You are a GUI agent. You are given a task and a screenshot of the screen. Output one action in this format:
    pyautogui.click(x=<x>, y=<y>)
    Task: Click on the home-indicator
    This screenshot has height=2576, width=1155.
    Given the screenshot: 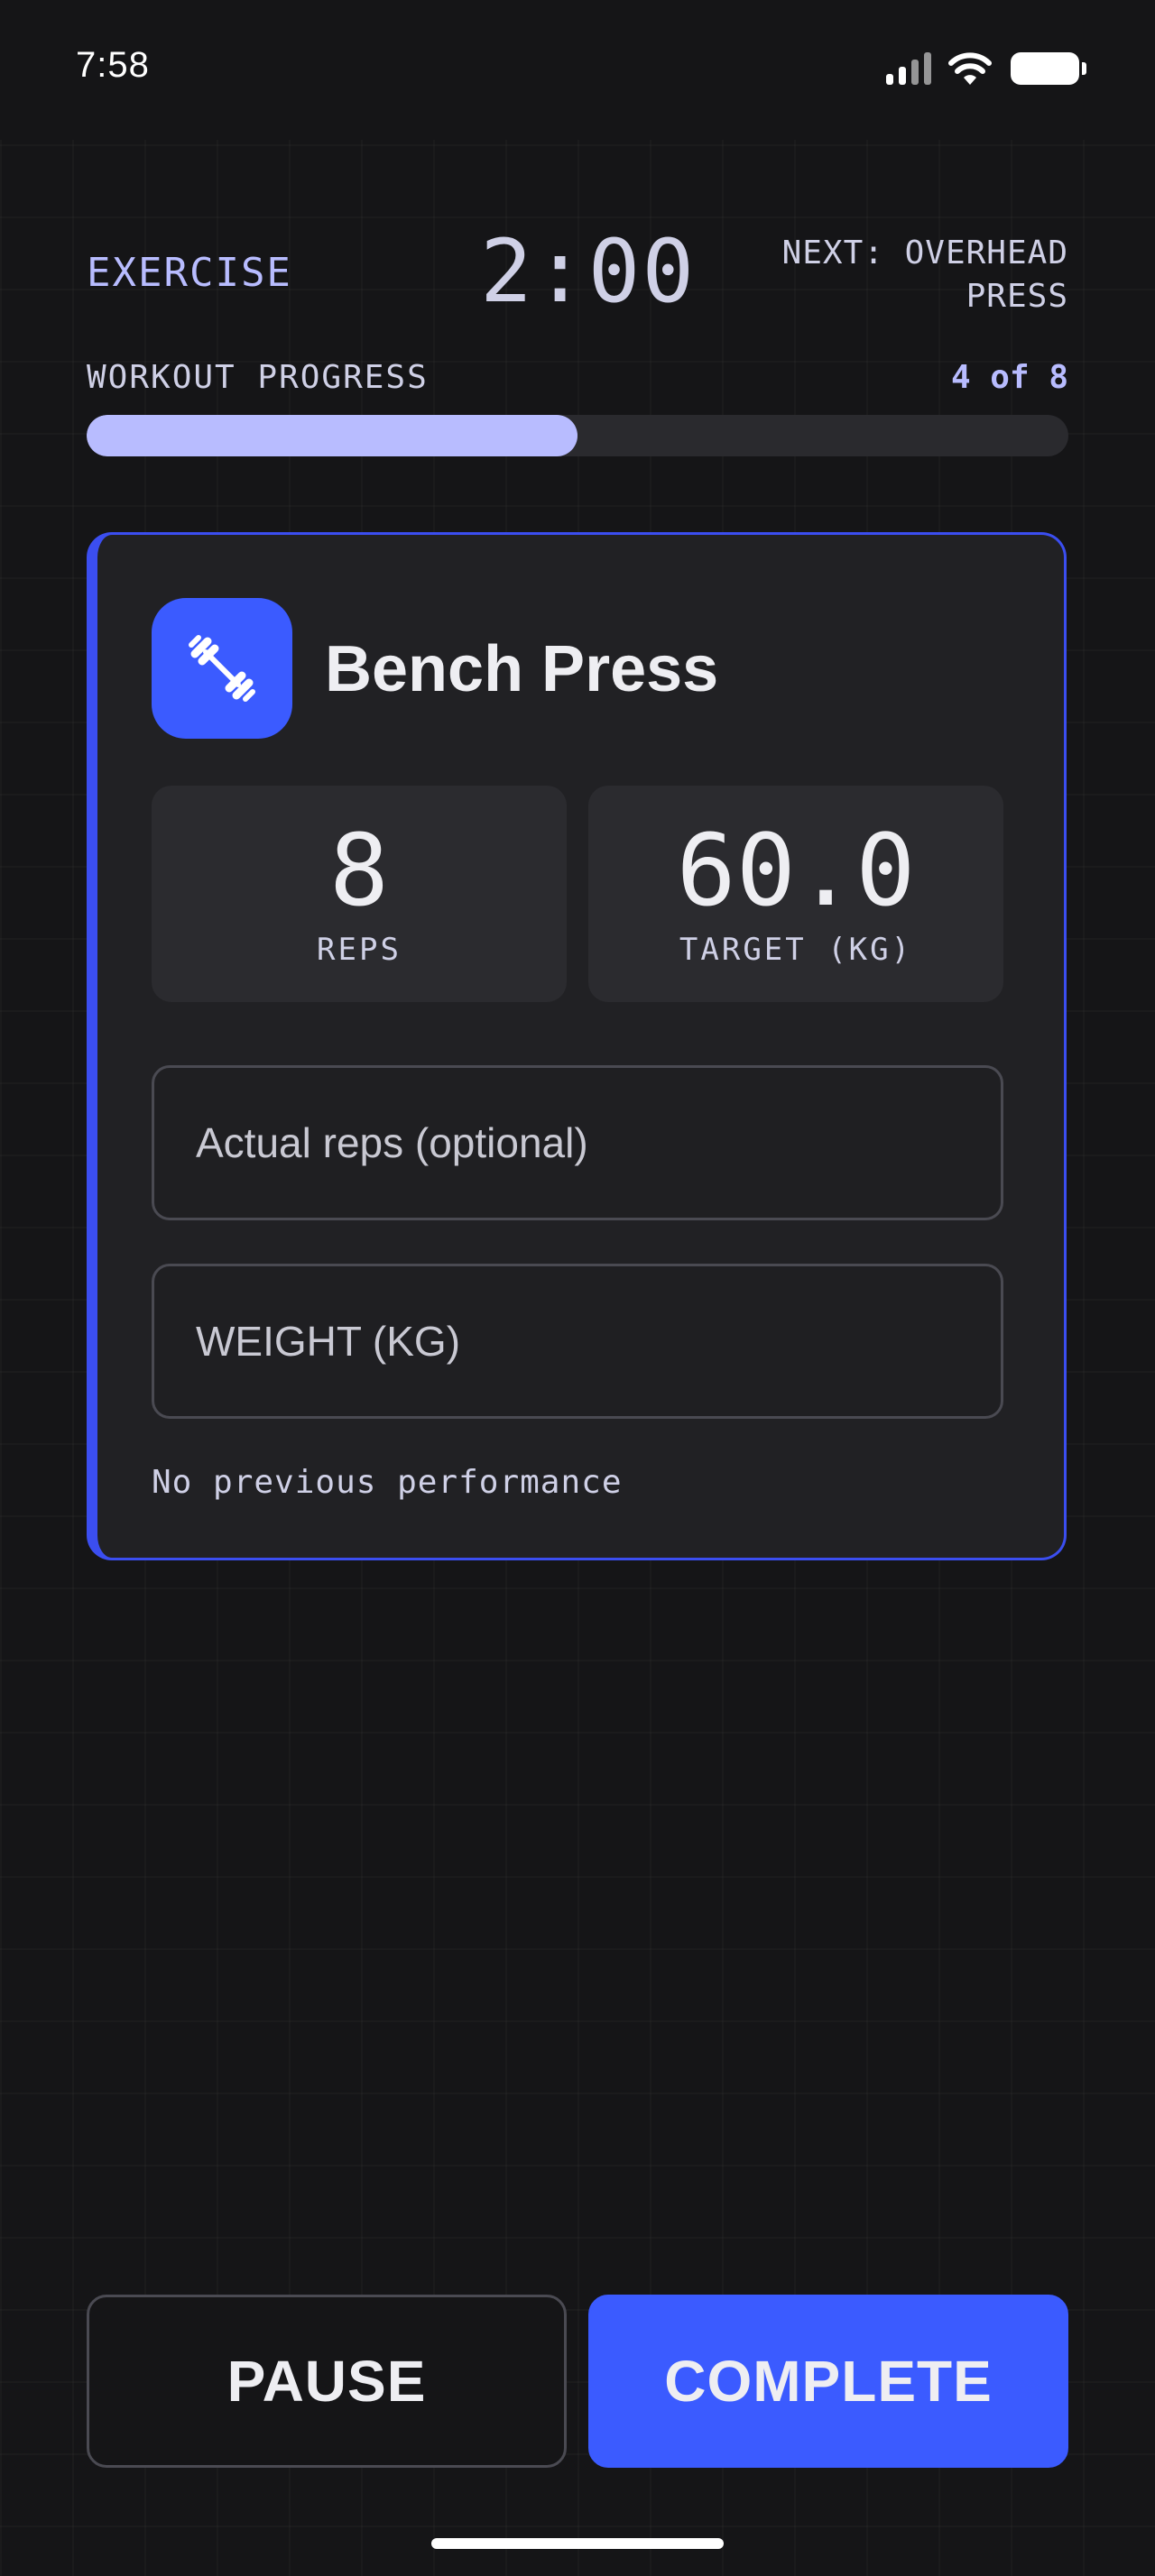 What is the action you would take?
    pyautogui.click(x=577, y=2543)
    